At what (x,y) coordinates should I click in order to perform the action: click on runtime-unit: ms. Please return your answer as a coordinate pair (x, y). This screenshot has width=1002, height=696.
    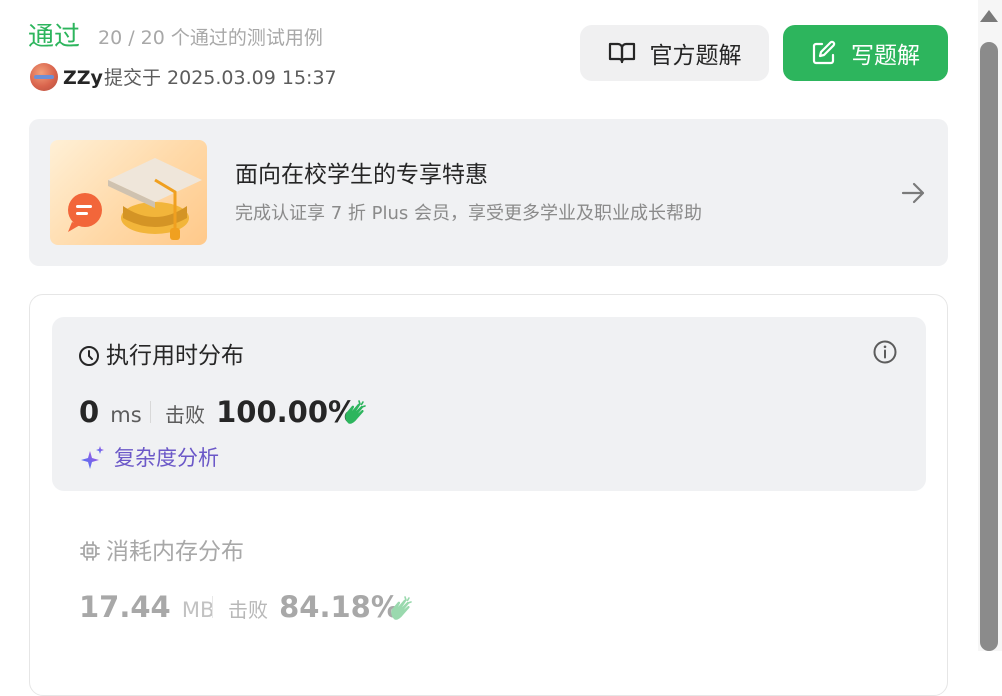
    Looking at the image, I should click on (126, 415).